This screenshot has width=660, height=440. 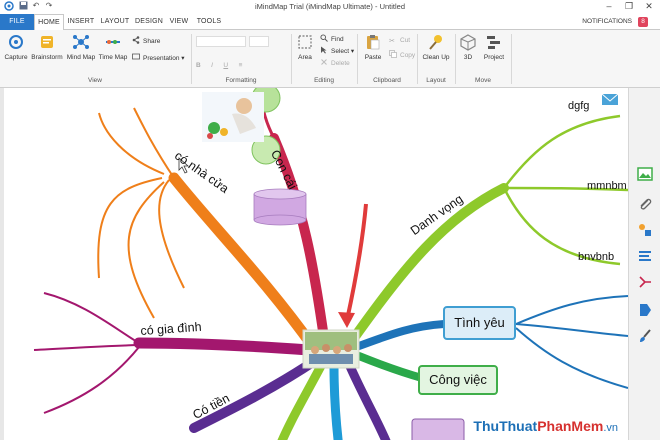 What do you see at coordinates (47, 42) in the screenshot?
I see `brainstorm-icon` at bounding box center [47, 42].